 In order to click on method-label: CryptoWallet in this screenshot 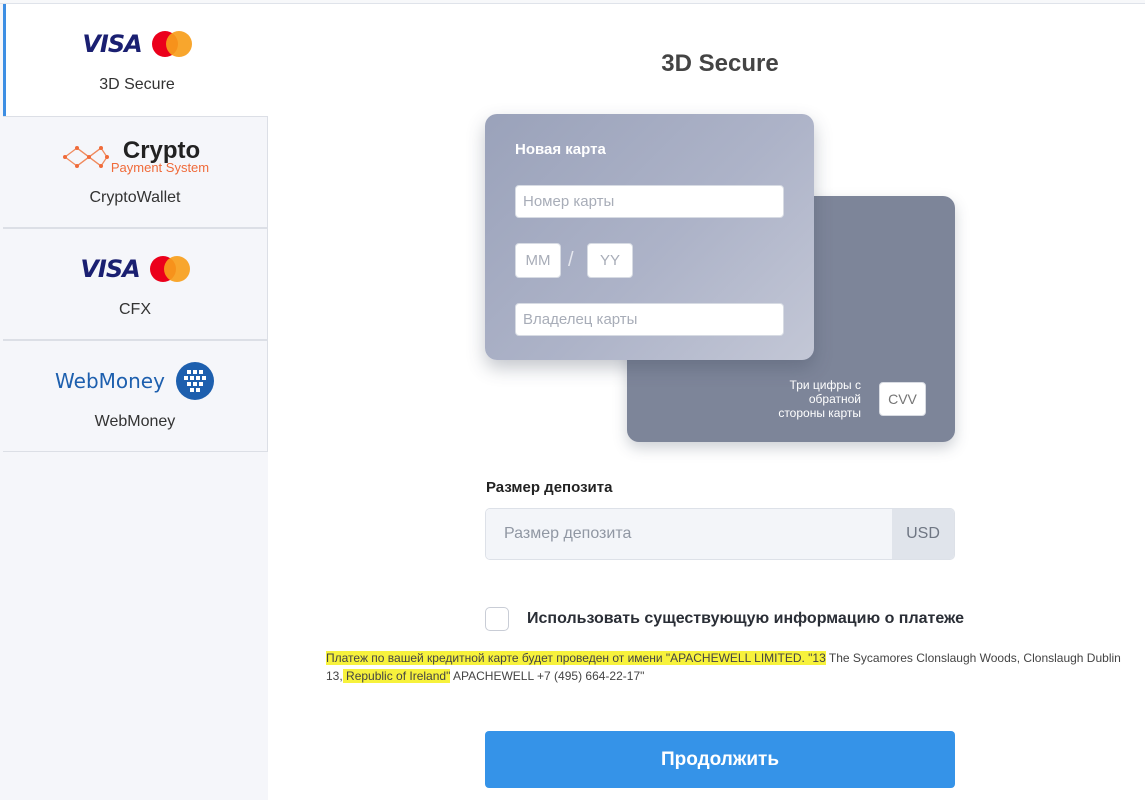, I will do `click(135, 197)`.